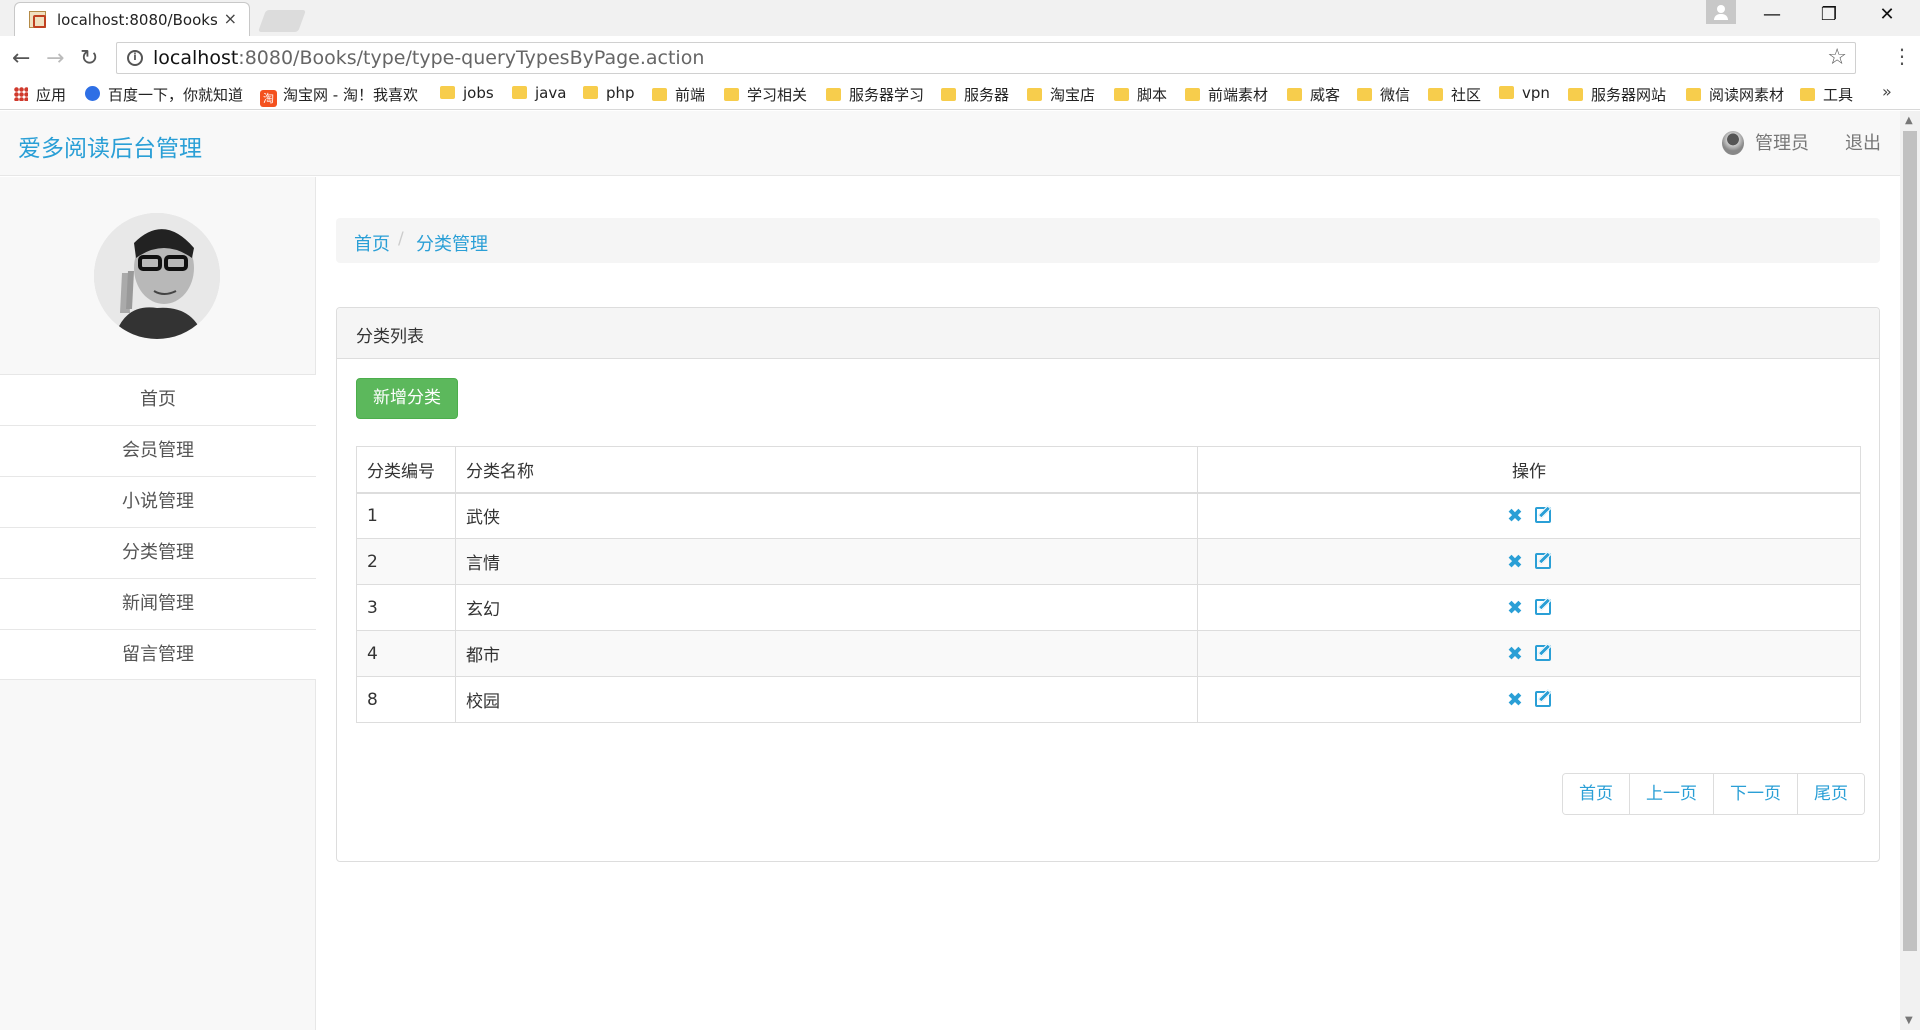 The height and width of the screenshot is (1030, 1920). Describe the element at coordinates (1108, 240) in the screenshot. I see `breadcrumb: 首页 / 分类管理` at that location.